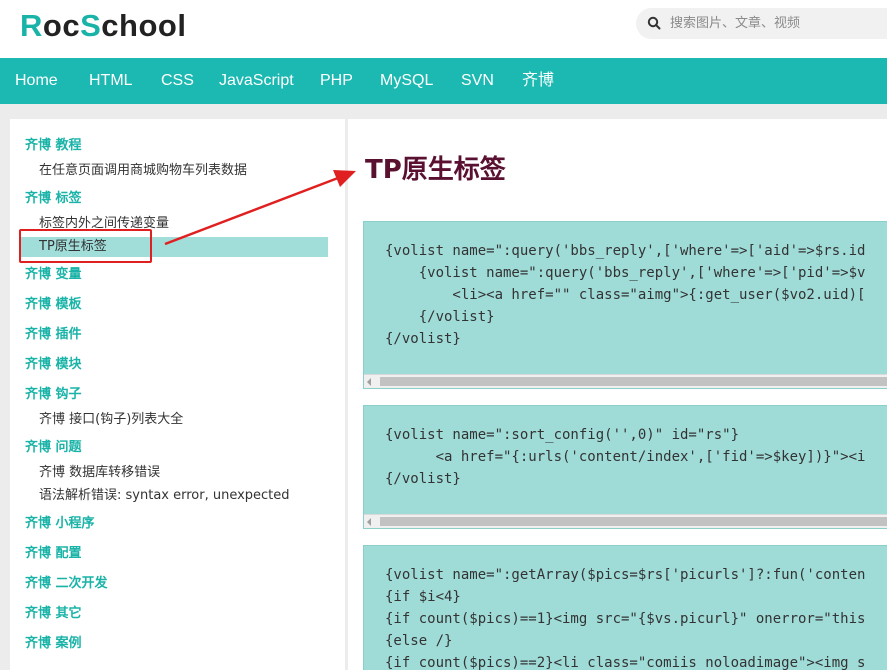  What do you see at coordinates (256, 81) in the screenshot?
I see `nav-javascript: JavaScript` at bounding box center [256, 81].